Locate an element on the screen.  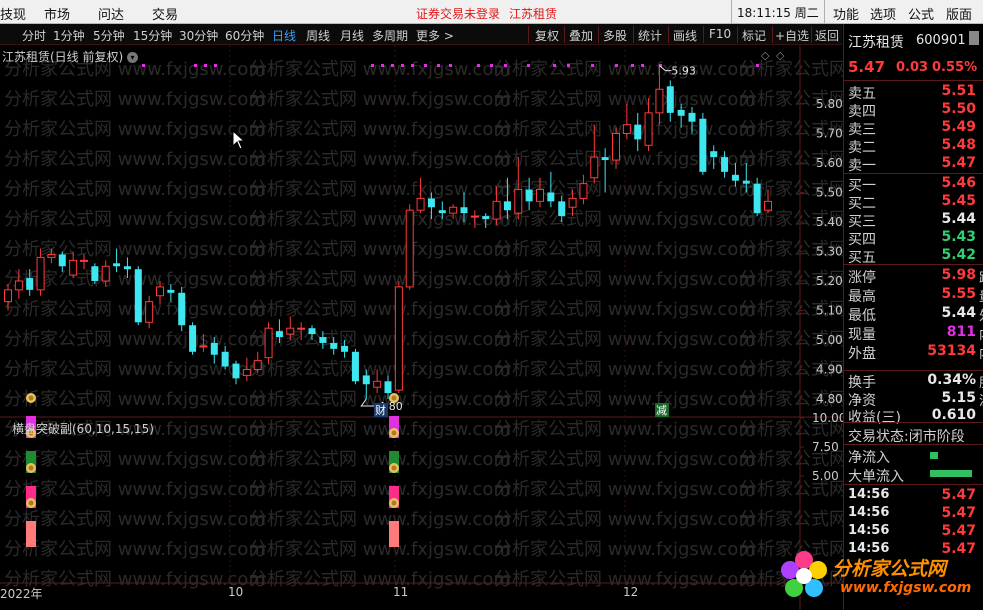
stat-row-value: 5.44 is located at coordinates (958, 313).